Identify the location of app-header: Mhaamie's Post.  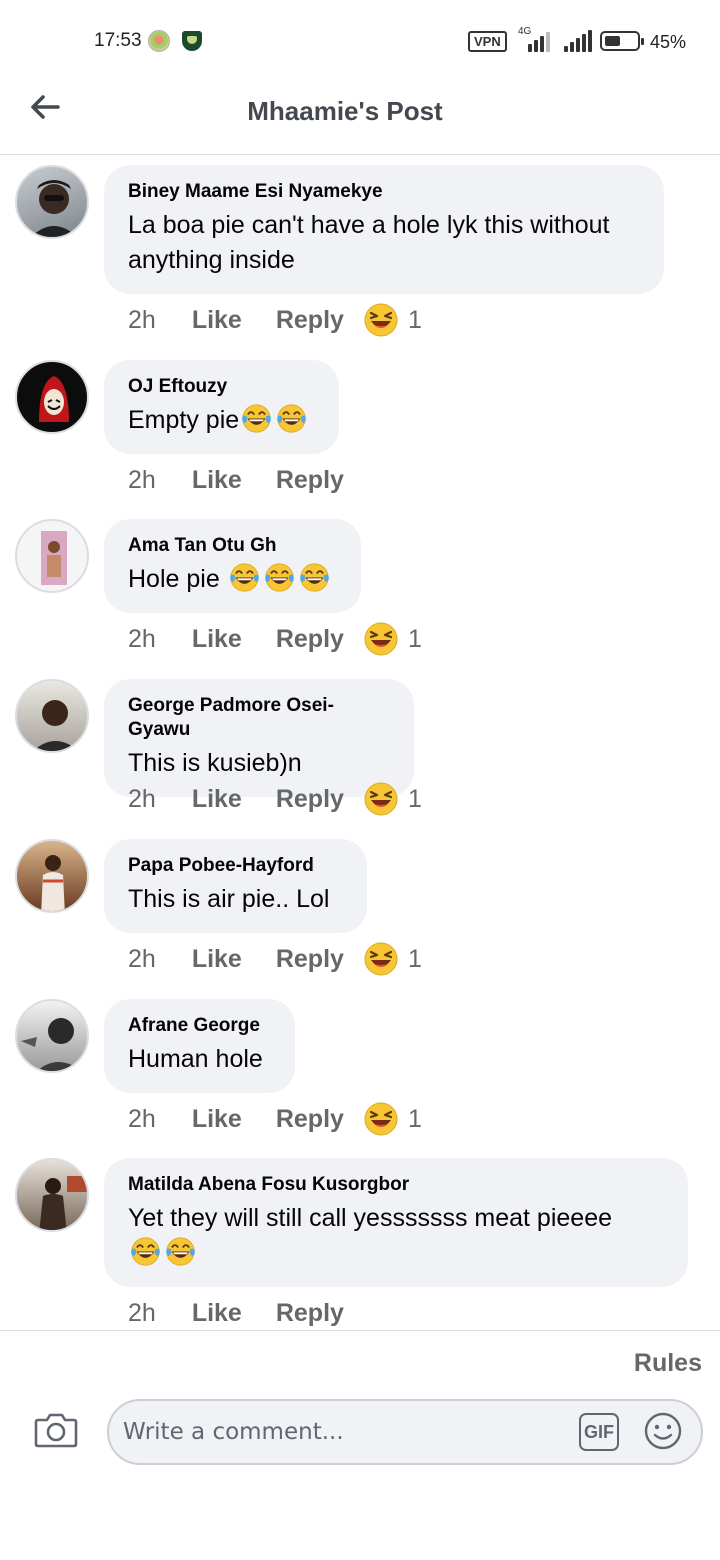
(360, 117).